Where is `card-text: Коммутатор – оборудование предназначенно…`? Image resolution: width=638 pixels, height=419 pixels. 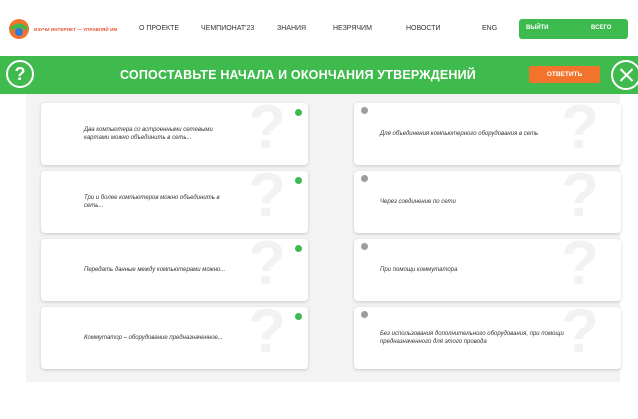 card-text: Коммутатор – оборудование предназначенно… is located at coordinates (153, 338).